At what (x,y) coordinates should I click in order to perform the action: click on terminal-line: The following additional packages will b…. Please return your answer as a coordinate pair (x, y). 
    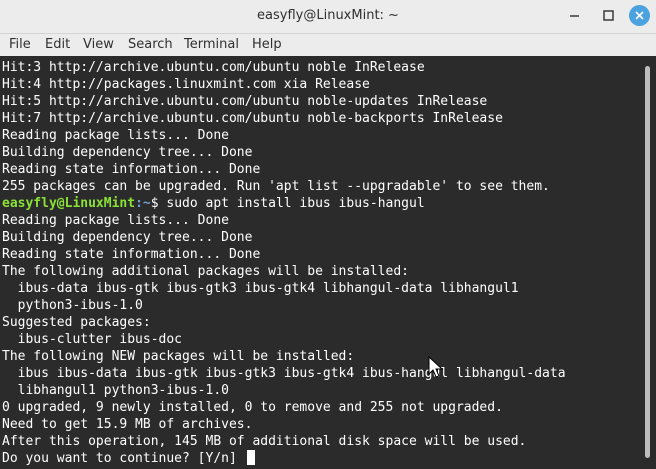
    Looking at the image, I should click on (205, 271).